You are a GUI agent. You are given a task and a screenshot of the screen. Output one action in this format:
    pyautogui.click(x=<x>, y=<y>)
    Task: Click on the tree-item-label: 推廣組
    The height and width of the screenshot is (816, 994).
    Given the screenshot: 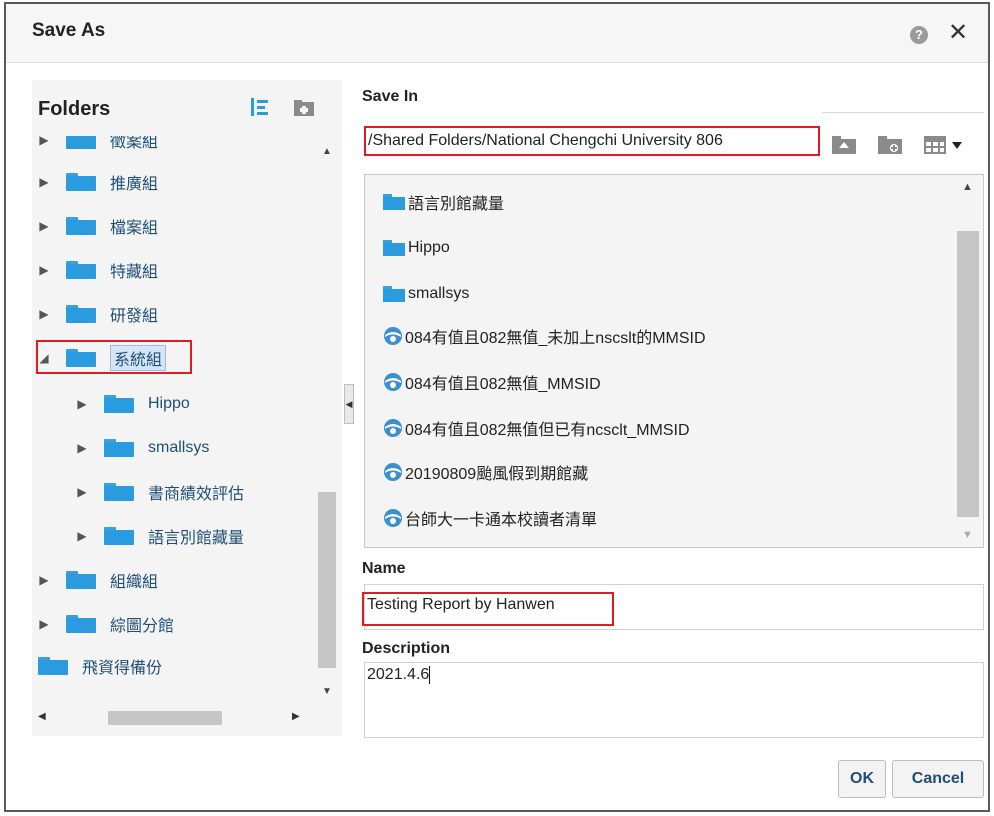 What is the action you would take?
    pyautogui.click(x=134, y=184)
    